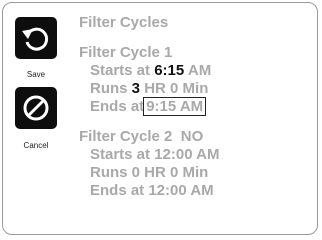 This screenshot has width=322, height=240. Describe the element at coordinates (192, 136) in the screenshot. I see `cycle2-status-toggle: NO` at that location.